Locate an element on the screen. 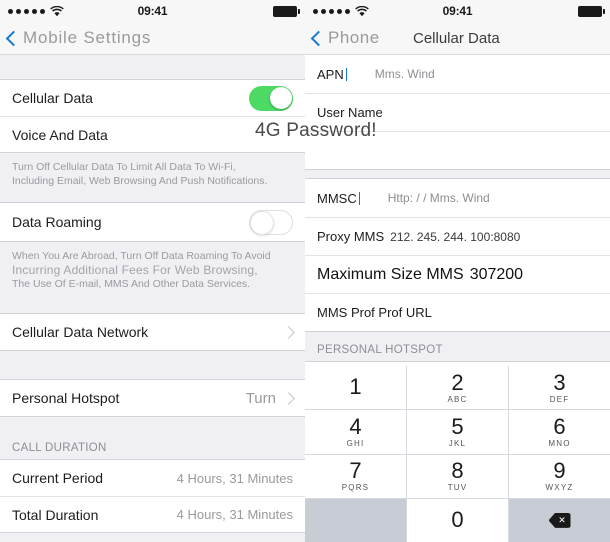  spacer-hotspot is located at coordinates (152, 365).